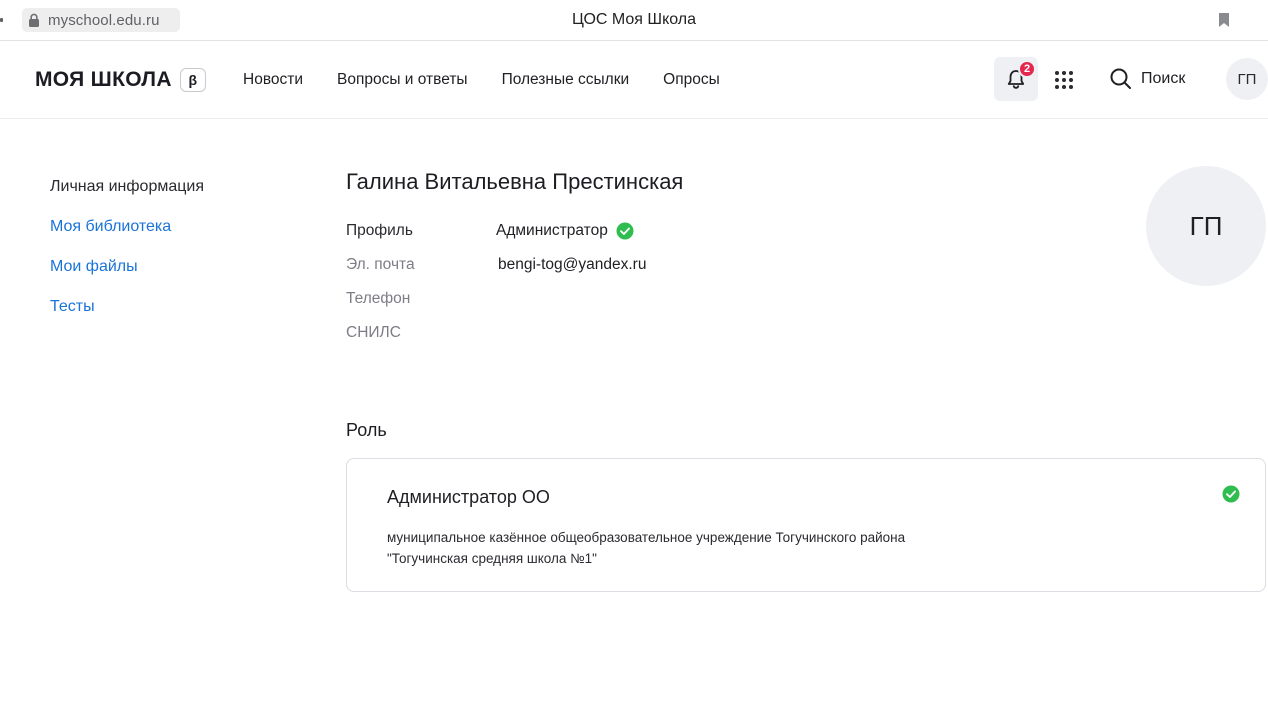  What do you see at coordinates (1247, 79) in the screenshot?
I see `user-avatar-button: ГП` at bounding box center [1247, 79].